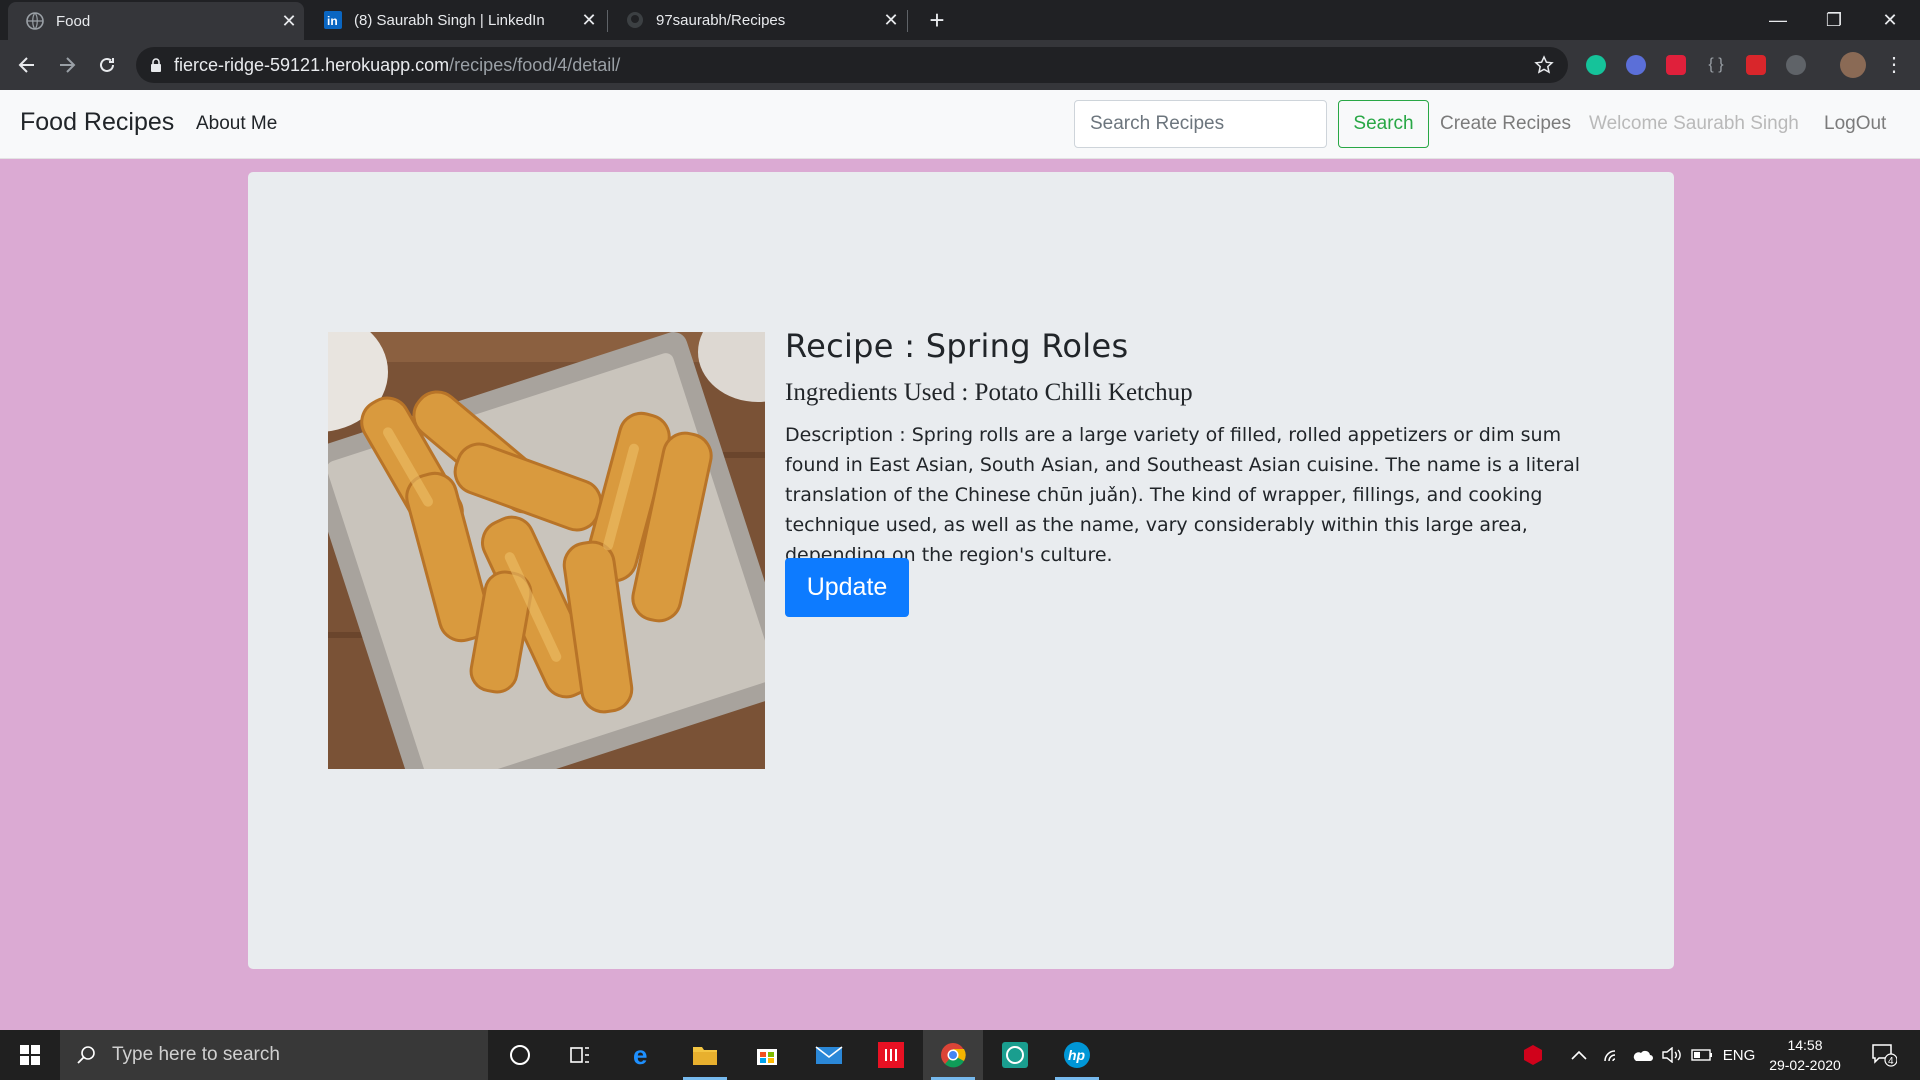  I want to click on tab-divider, so click(907, 21).